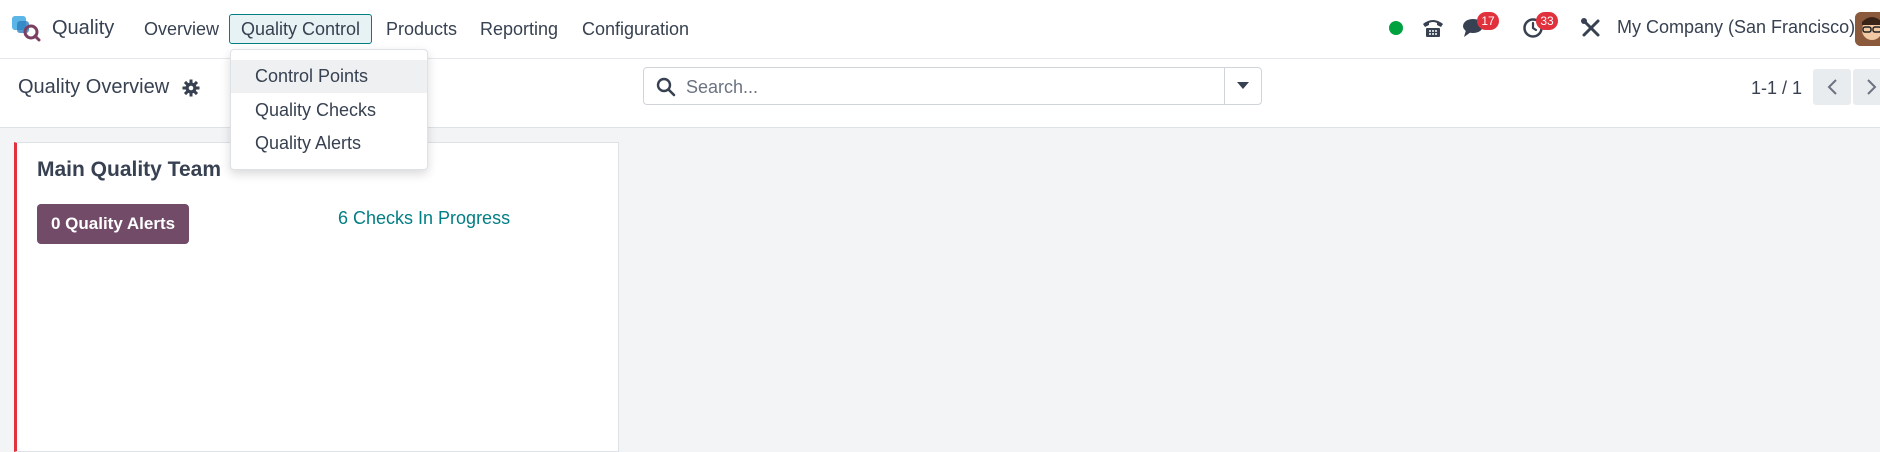  What do you see at coordinates (1866, 87) in the screenshot?
I see `pager-next-button` at bounding box center [1866, 87].